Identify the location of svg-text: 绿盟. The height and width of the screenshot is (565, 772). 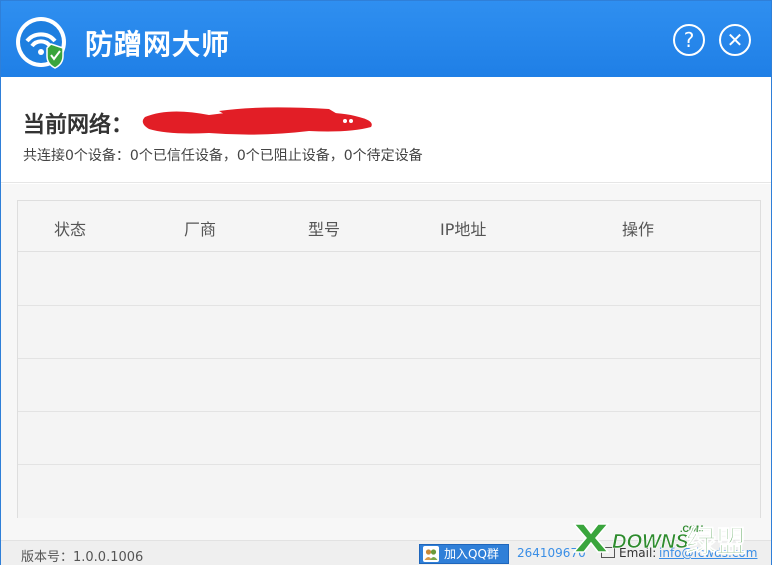
(716, 542).